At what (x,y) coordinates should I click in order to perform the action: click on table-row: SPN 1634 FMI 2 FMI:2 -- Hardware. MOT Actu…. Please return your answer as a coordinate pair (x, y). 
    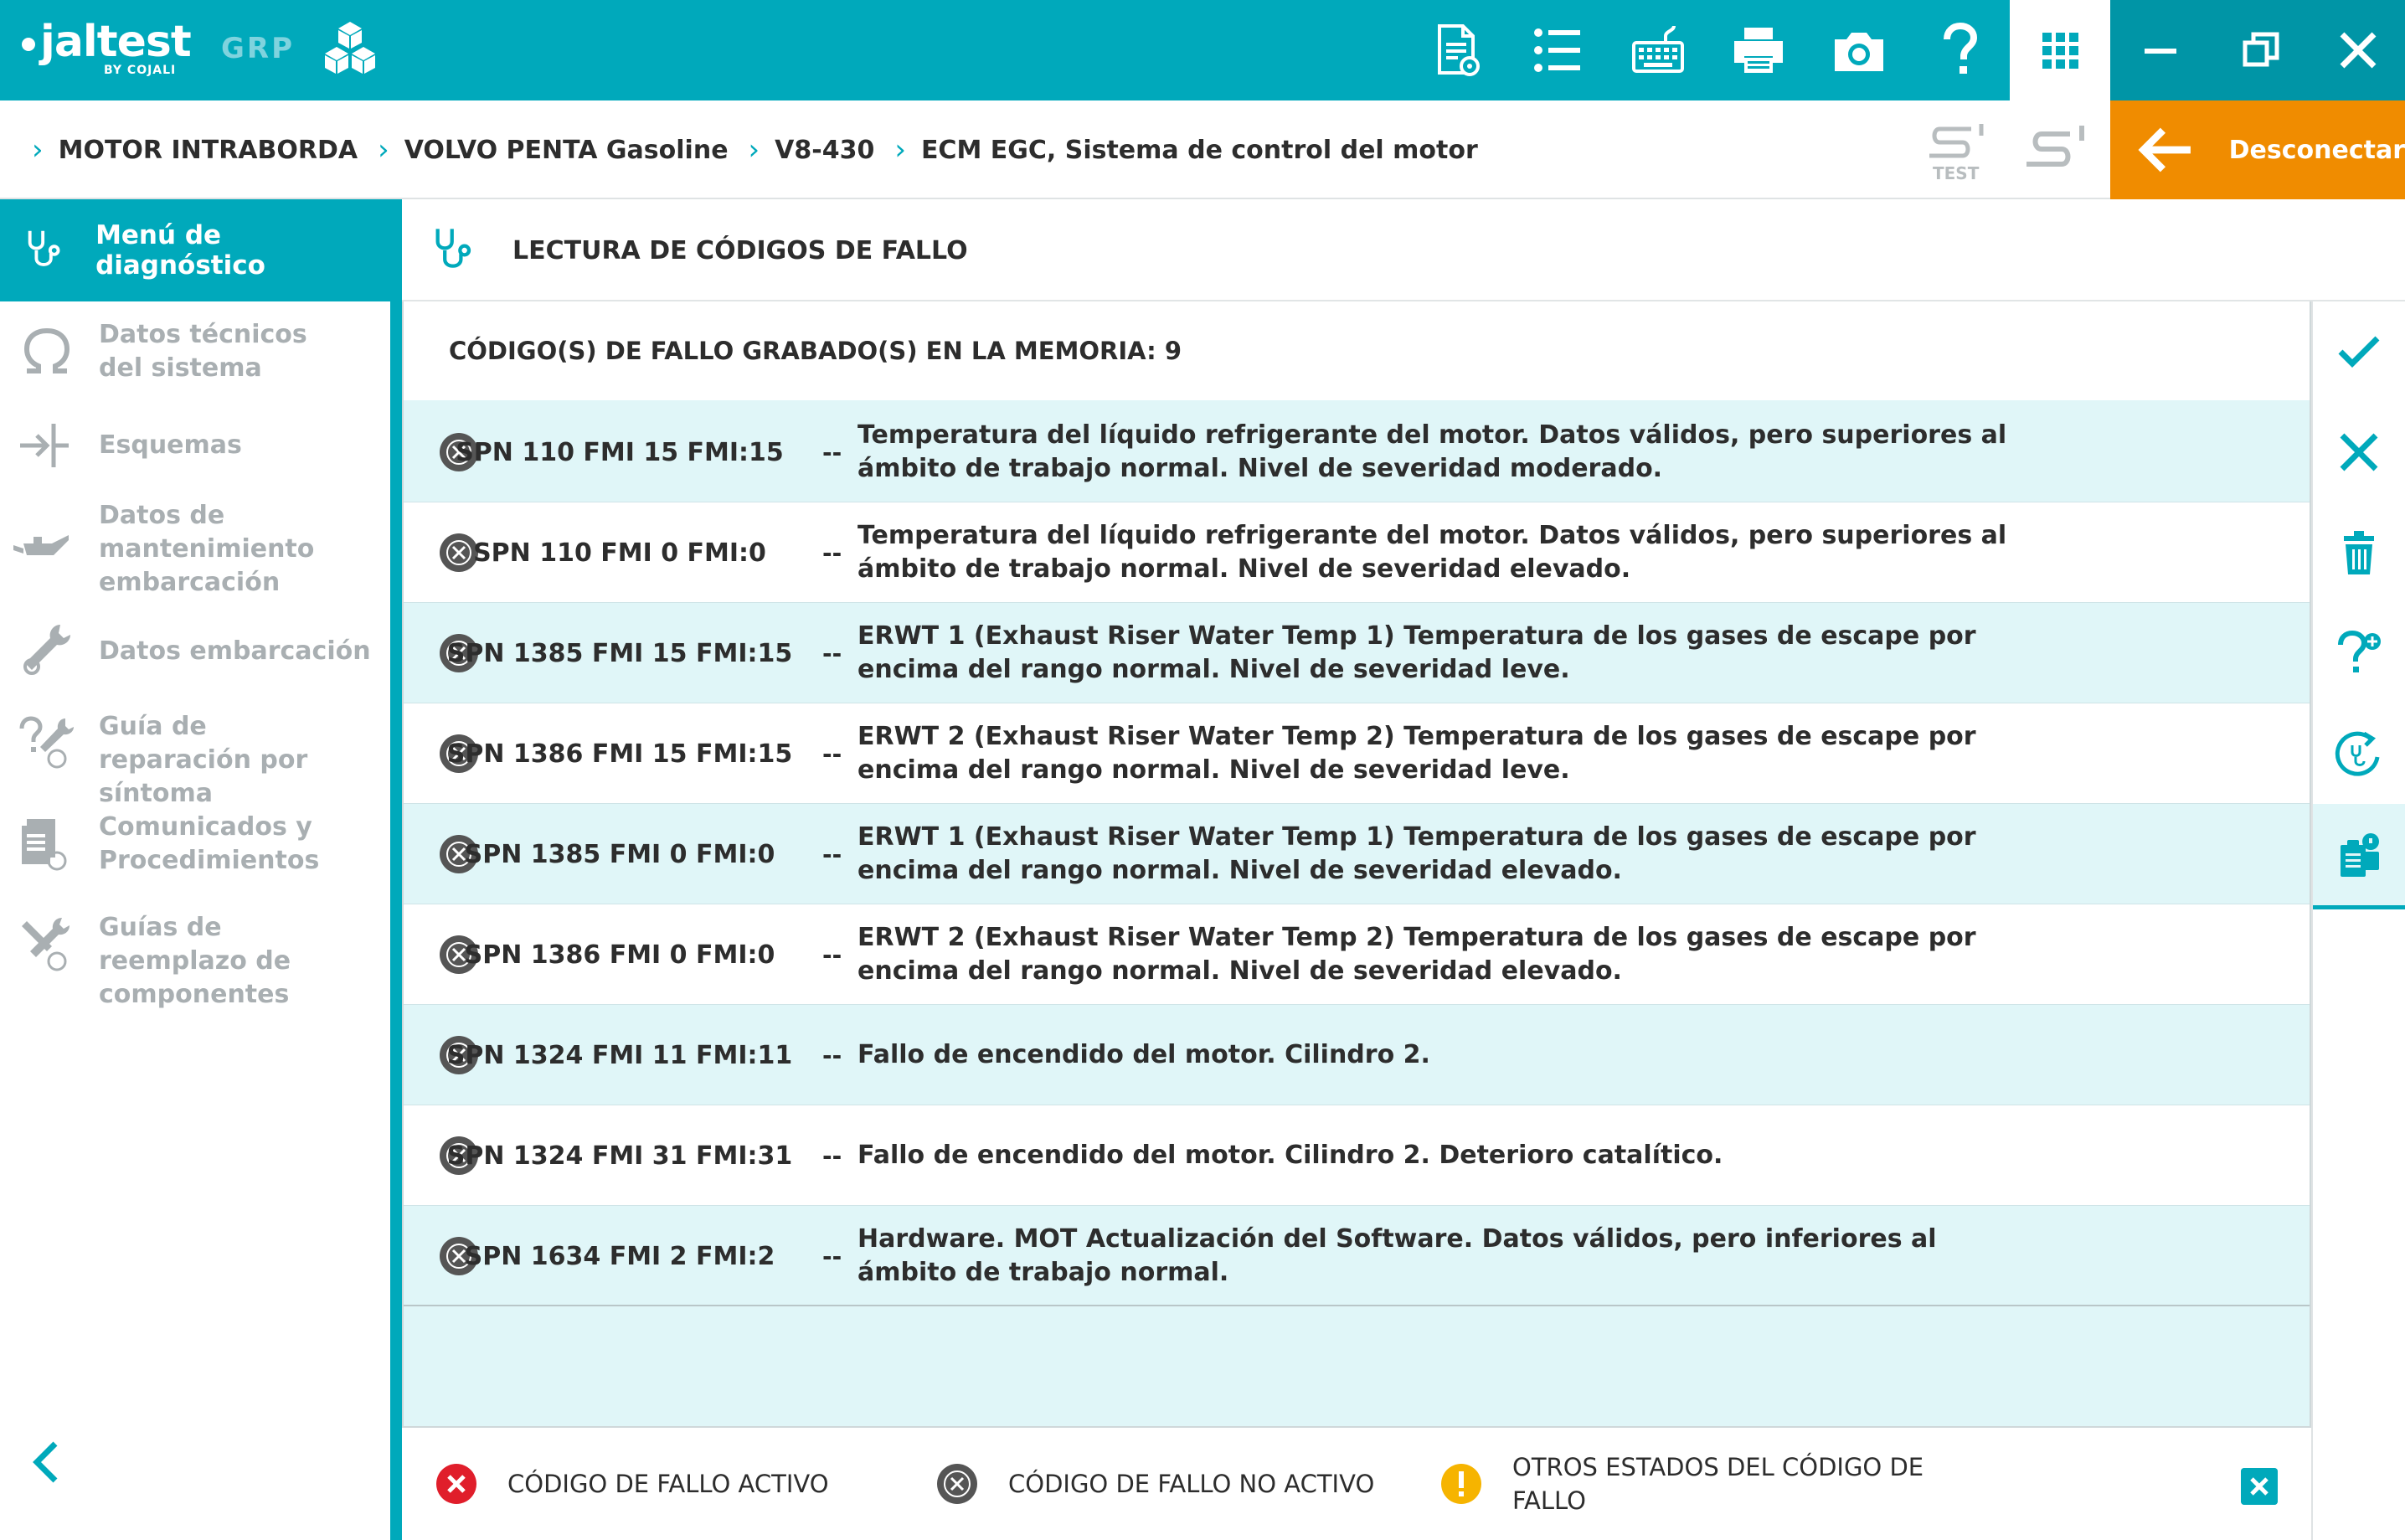
    Looking at the image, I should click on (1357, 1256).